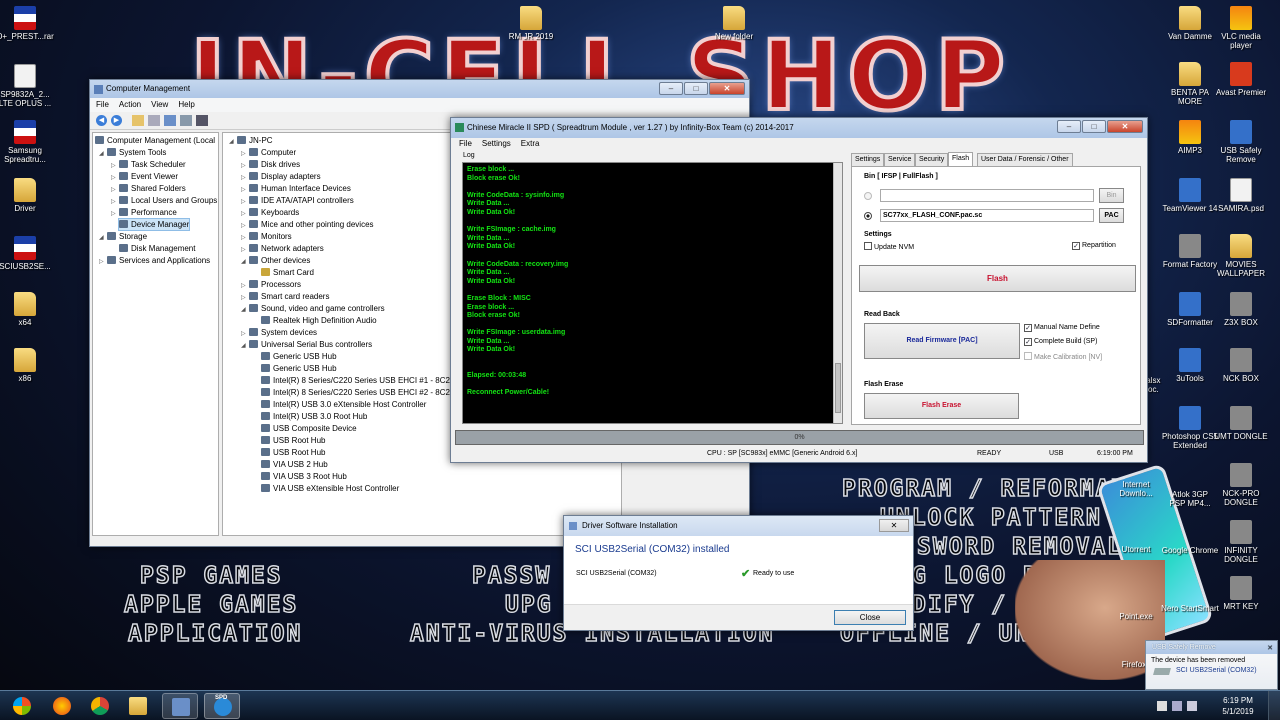 This screenshot has width=1280, height=720. I want to click on taskbar-firefox, so click(62, 706).